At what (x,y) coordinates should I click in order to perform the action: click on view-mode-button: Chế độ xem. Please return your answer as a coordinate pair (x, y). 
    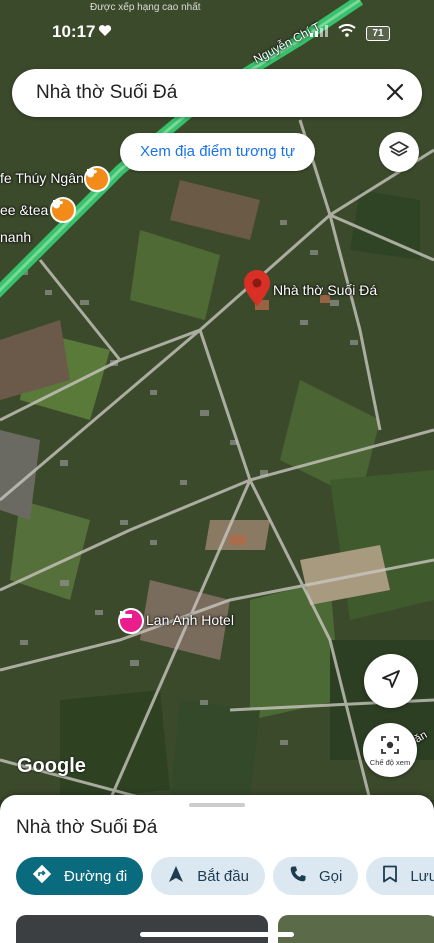
    Looking at the image, I should click on (390, 750).